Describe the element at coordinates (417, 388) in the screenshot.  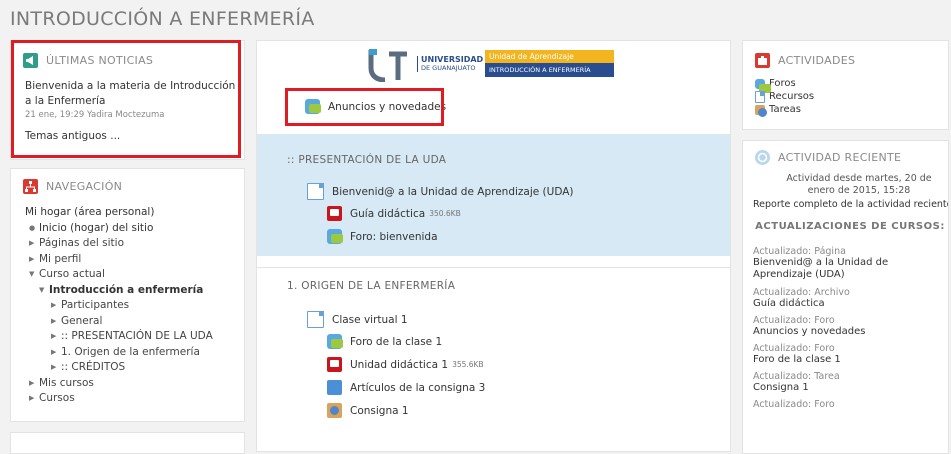
I see `activity-folder-link: Artículos de la consigna 3` at that location.